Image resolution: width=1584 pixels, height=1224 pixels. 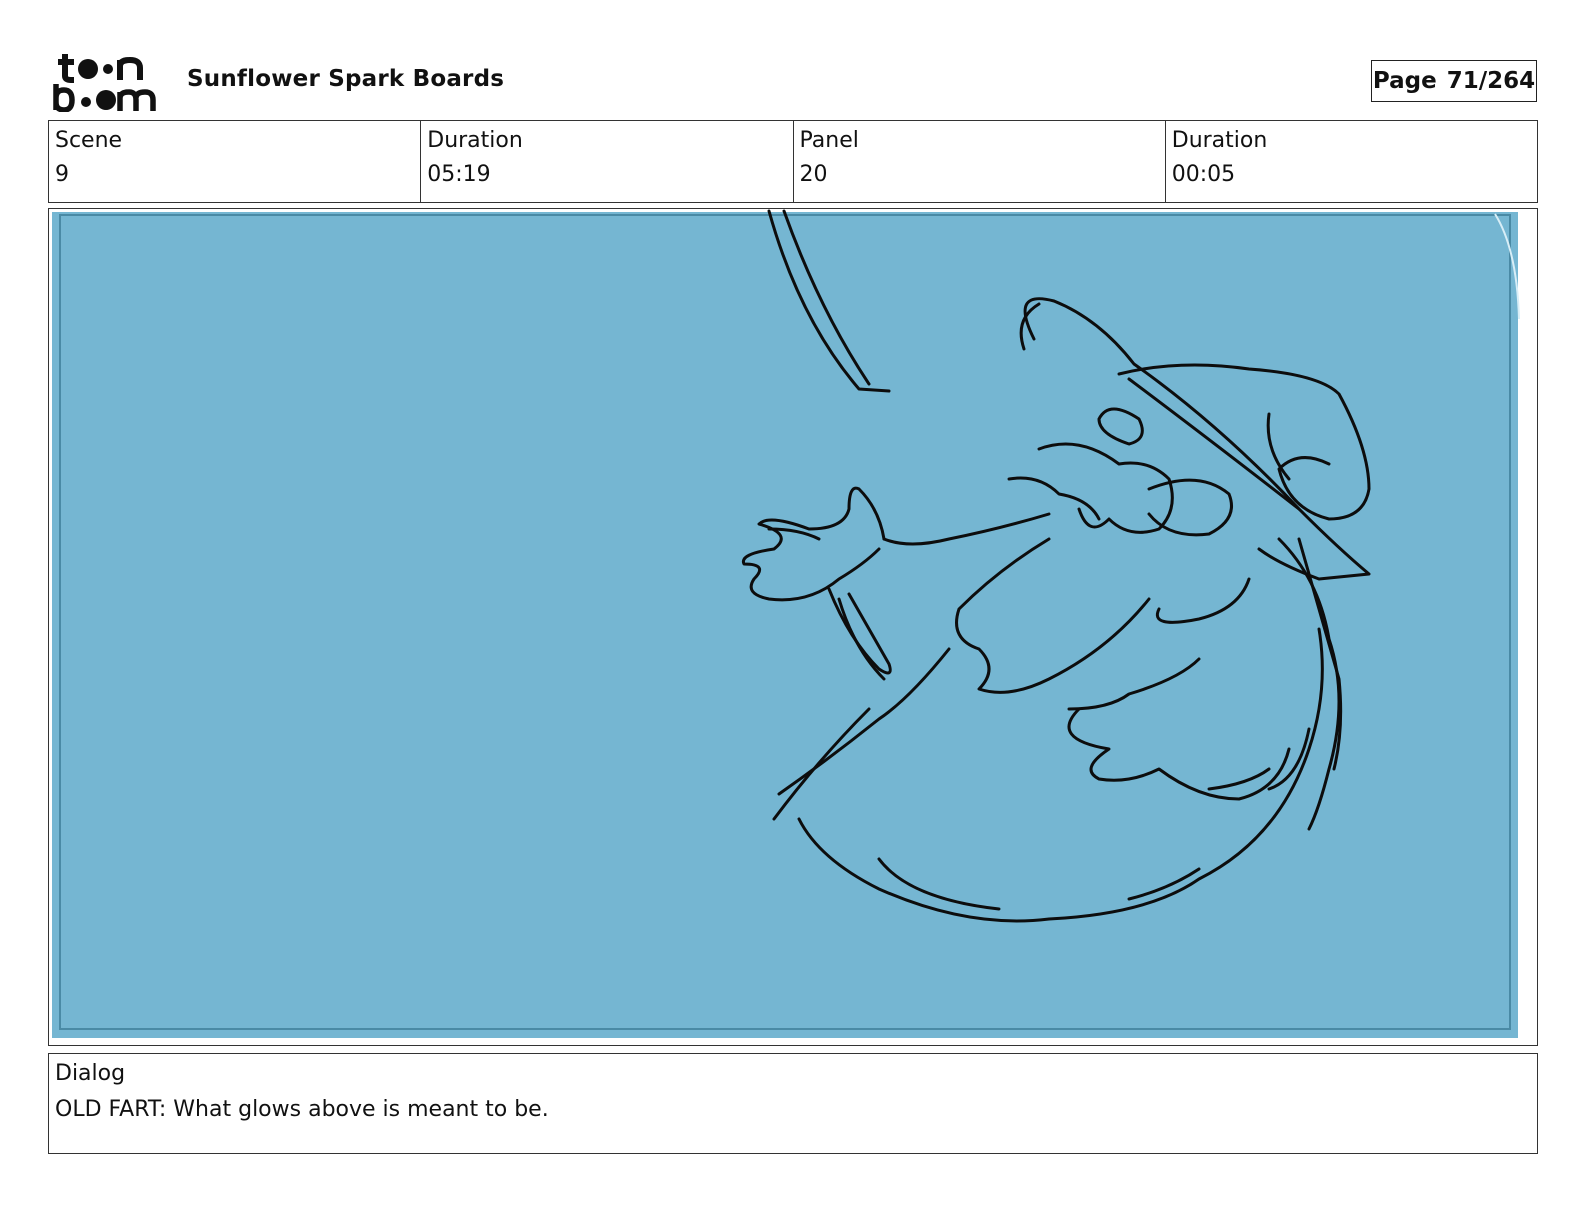 What do you see at coordinates (346, 79) in the screenshot?
I see `project-title: Sunflower Spark Boards` at bounding box center [346, 79].